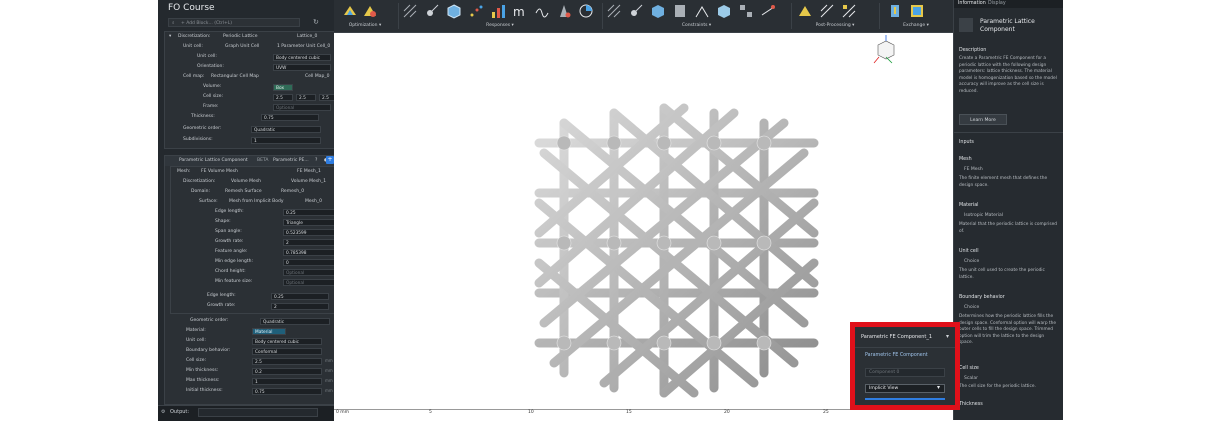 The image size is (1220, 421). Describe the element at coordinates (972, 4) in the screenshot. I see `tab-information: Information` at that location.